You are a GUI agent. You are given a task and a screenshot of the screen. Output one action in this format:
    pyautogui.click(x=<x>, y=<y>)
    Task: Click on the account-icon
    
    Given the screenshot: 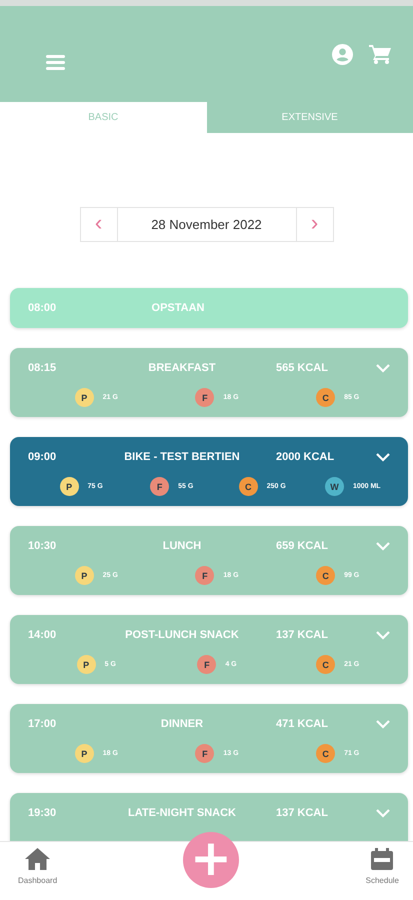 What is the action you would take?
    pyautogui.click(x=342, y=54)
    